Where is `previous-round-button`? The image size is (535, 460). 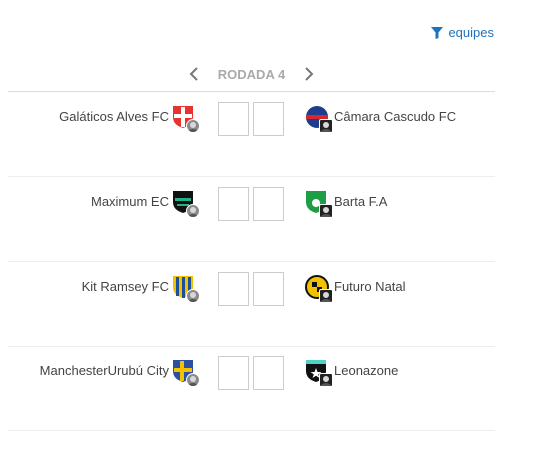 previous-round-button is located at coordinates (194, 74).